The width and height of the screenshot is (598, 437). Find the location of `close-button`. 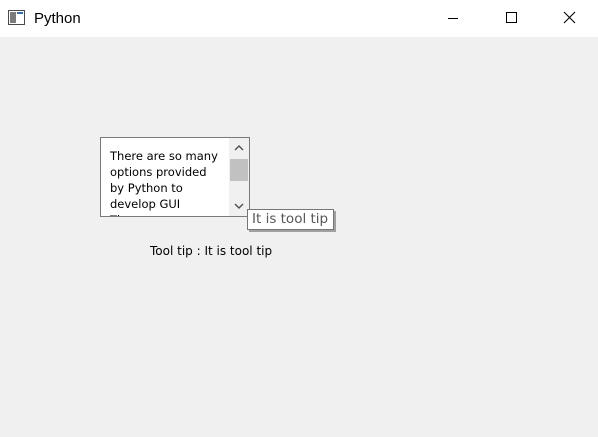

close-button is located at coordinates (569, 18).